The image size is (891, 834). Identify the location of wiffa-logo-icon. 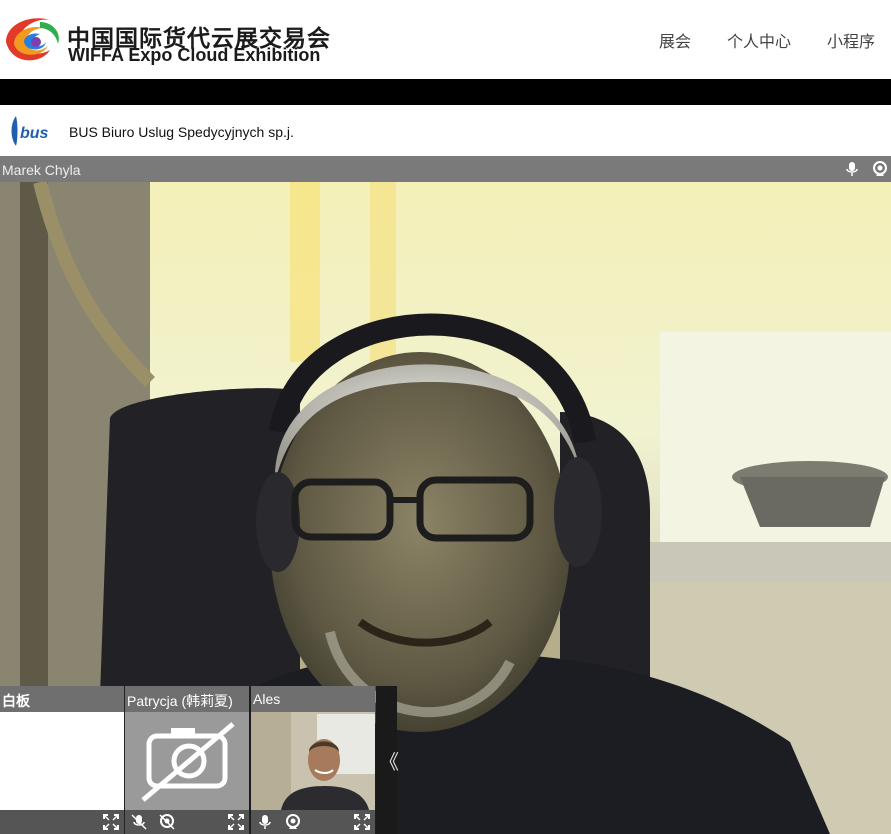
(32, 39).